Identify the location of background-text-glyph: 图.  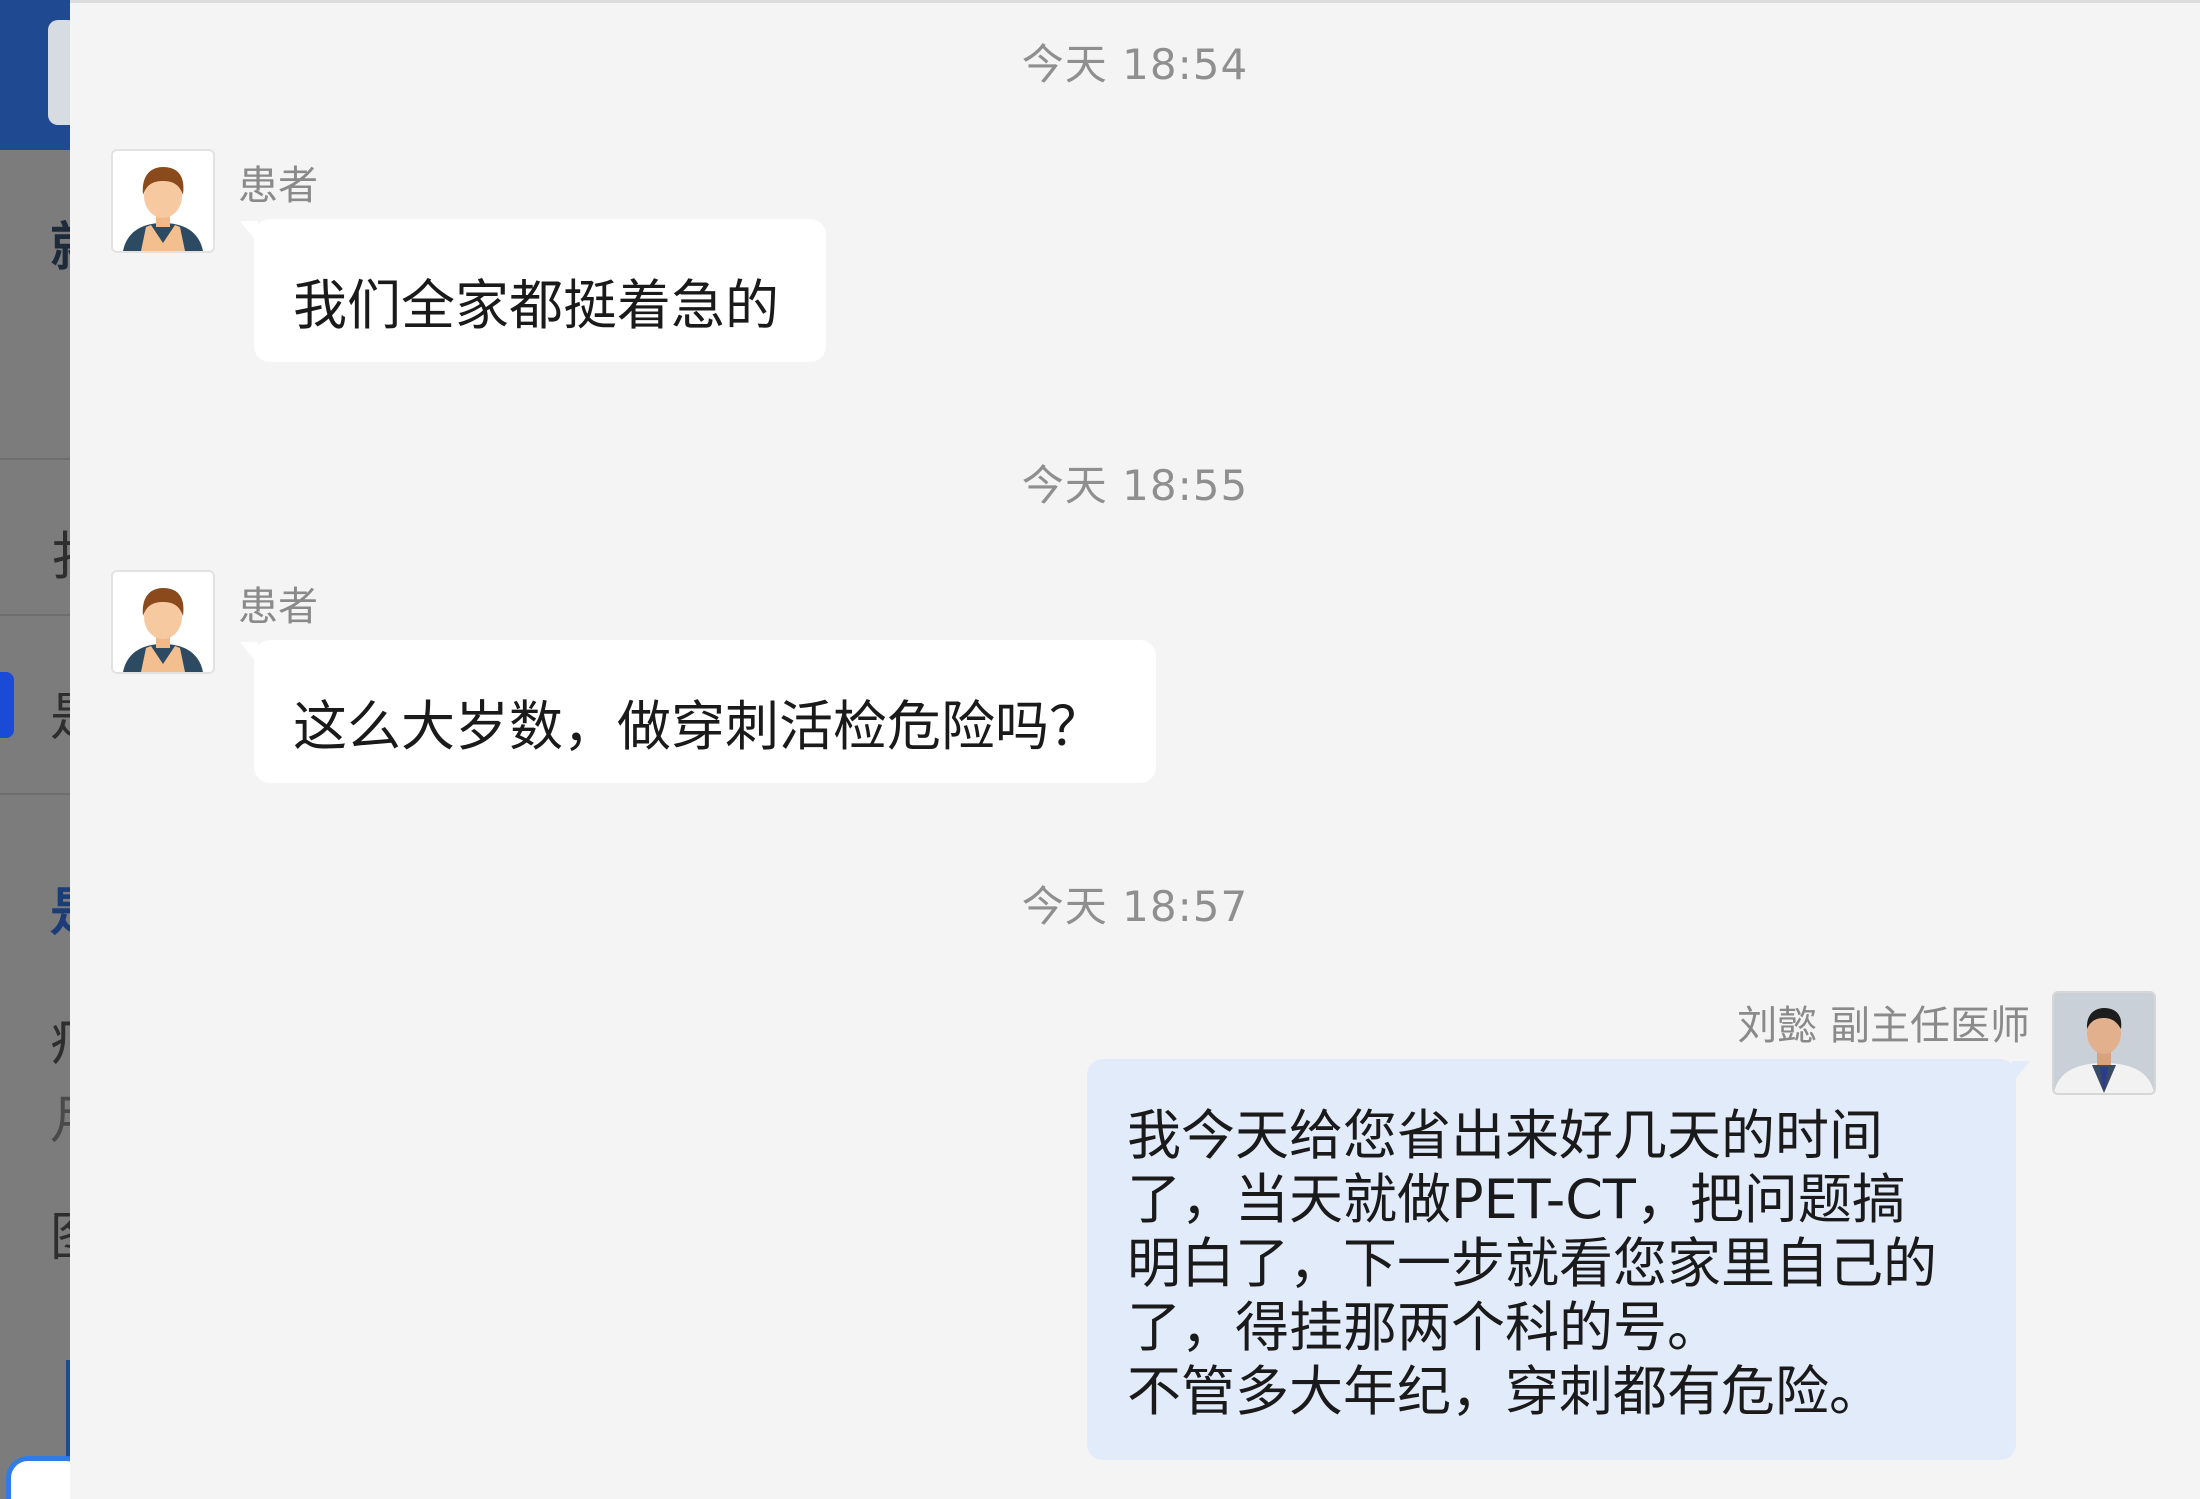
(61, 1232).